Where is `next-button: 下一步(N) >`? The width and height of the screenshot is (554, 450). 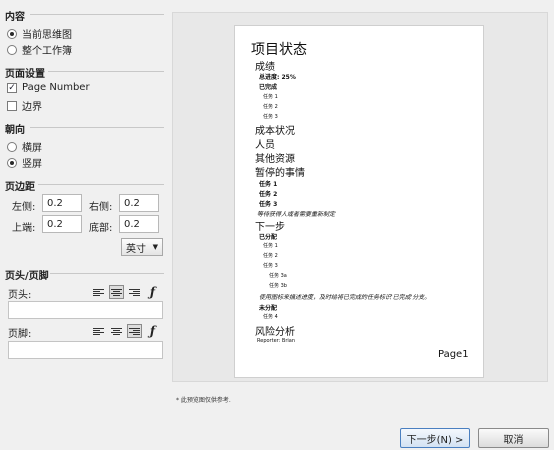 next-button: 下一步(N) > is located at coordinates (435, 438).